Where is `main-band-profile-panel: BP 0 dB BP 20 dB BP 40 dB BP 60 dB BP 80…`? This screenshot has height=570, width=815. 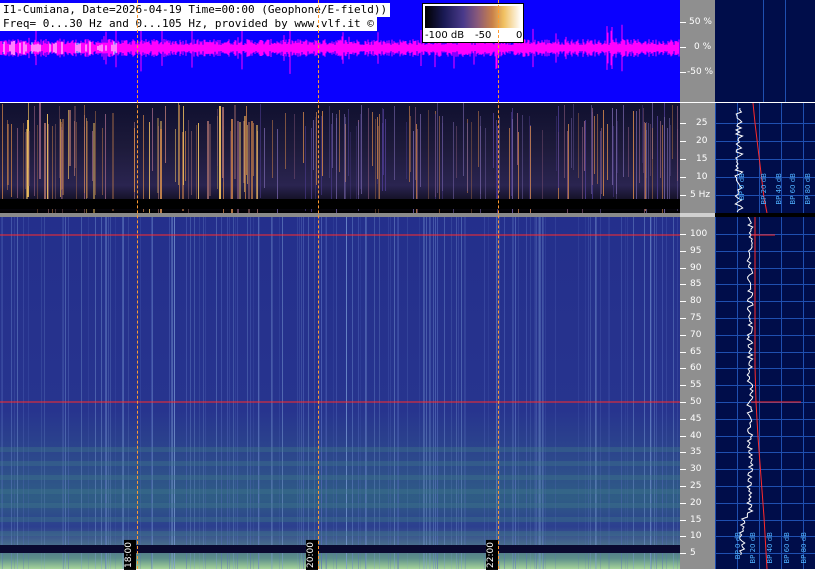 main-band-profile-panel: BP 0 dB BP 20 dB BP 40 dB BP 60 dB BP 80… is located at coordinates (765, 393).